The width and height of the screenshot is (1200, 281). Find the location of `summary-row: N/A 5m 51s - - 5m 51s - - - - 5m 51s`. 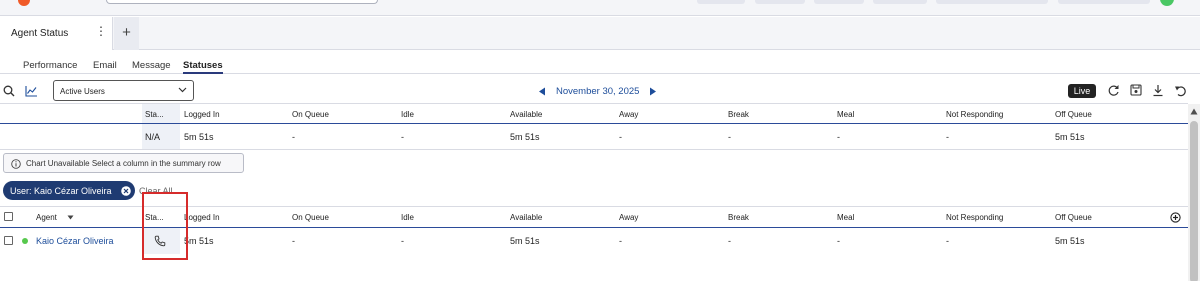

summary-row: N/A 5m 51s - - 5m 51s - - - - 5m 51s is located at coordinates (594, 137).